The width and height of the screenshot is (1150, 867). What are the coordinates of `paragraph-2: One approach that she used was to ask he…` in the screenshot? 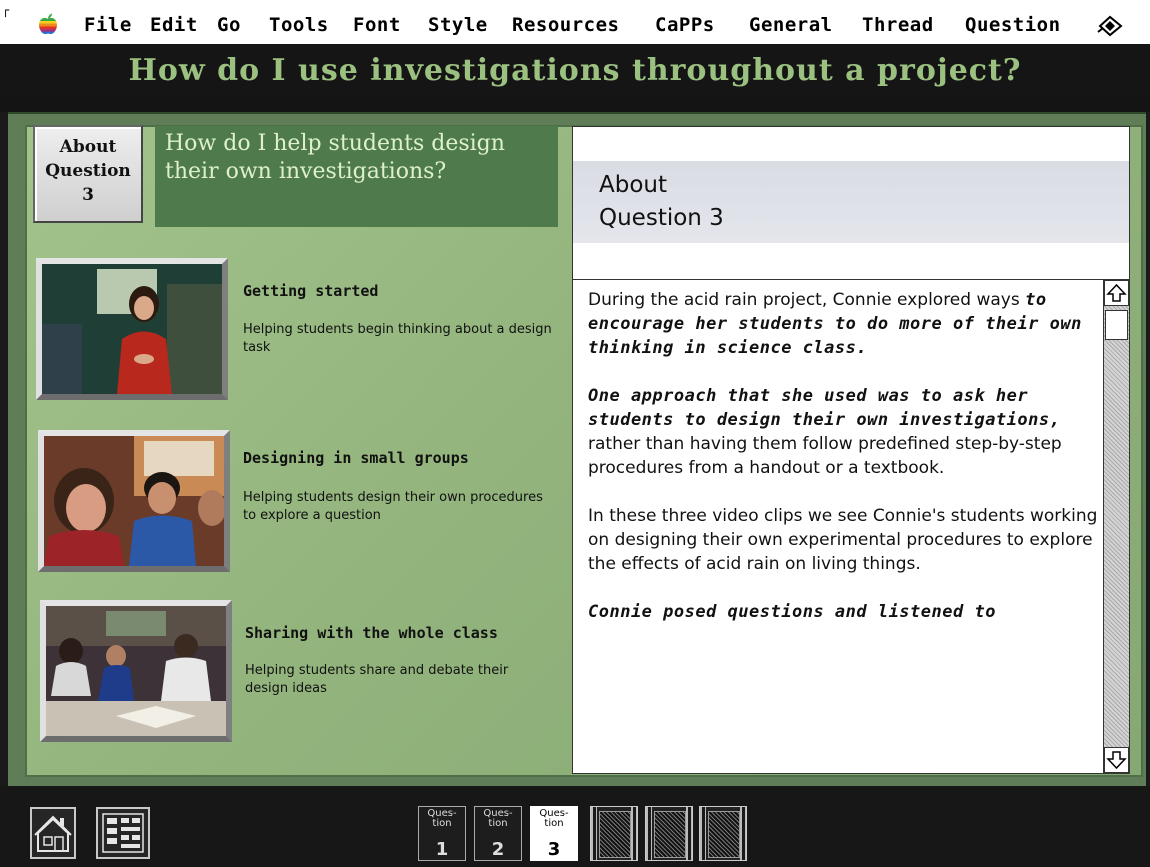 It's located at (843, 432).